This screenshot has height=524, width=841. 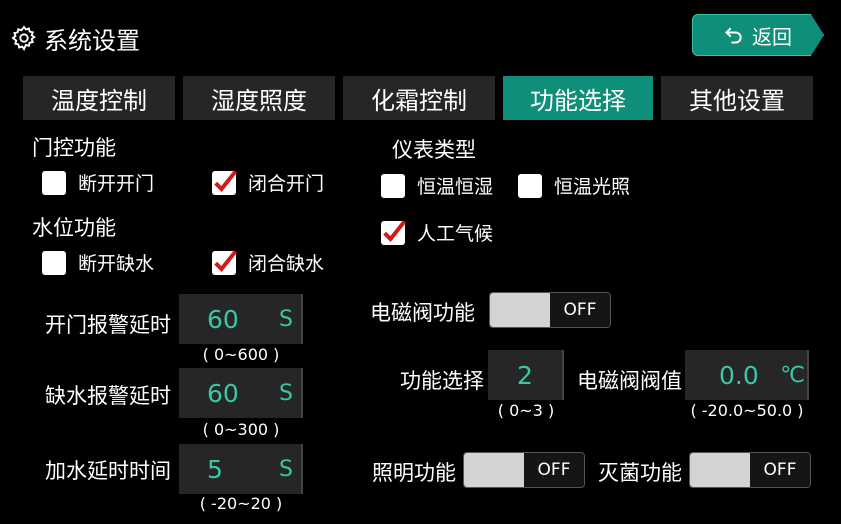 What do you see at coordinates (241, 469) in the screenshot?
I see `water-add-delay-input: 5 S` at bounding box center [241, 469].